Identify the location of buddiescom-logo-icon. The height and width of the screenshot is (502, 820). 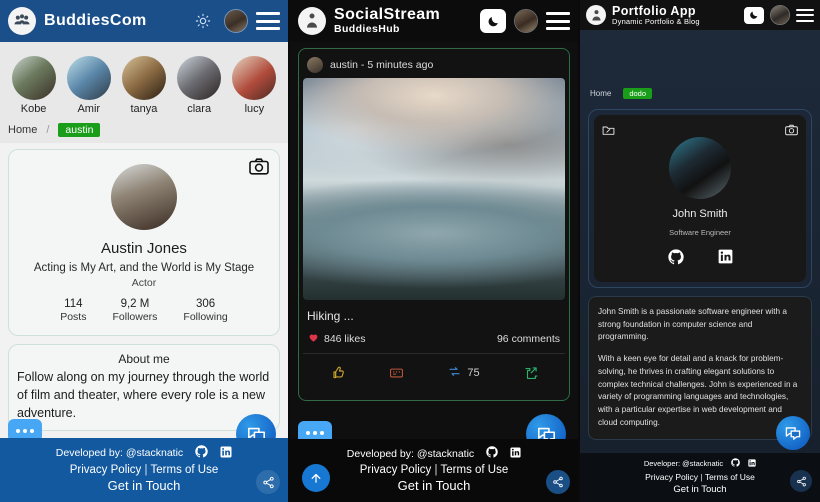
(22, 21).